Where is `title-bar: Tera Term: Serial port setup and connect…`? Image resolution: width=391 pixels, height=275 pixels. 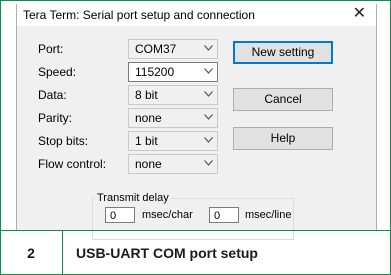 title-bar: Tera Term: Serial port setup and connect… is located at coordinates (196, 15).